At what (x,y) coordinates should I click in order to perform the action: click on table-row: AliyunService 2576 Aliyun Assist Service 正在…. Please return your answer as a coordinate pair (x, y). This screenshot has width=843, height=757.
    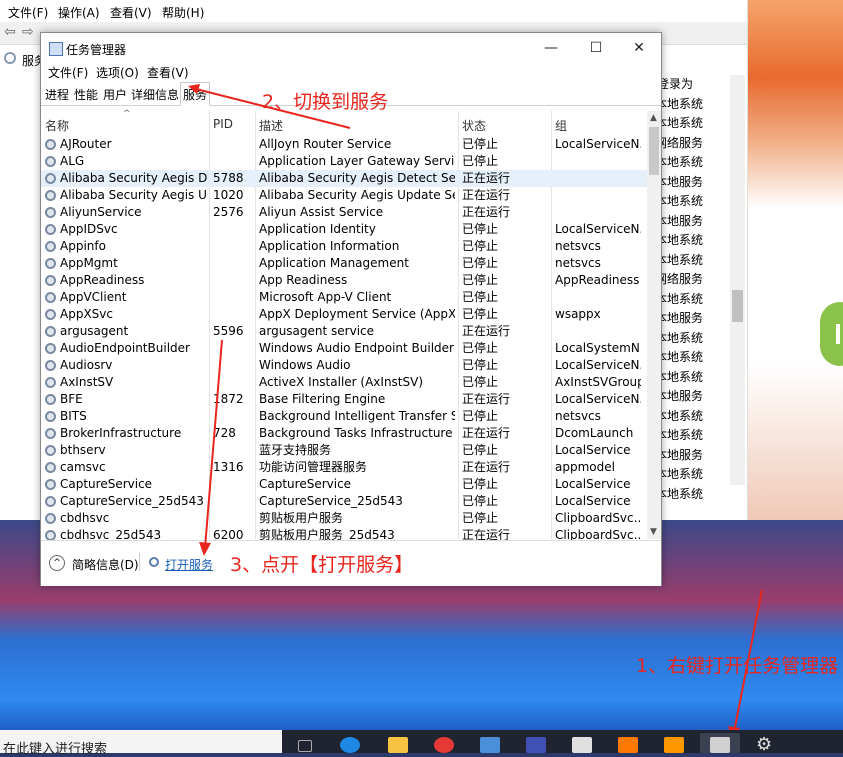
    Looking at the image, I should click on (344, 212).